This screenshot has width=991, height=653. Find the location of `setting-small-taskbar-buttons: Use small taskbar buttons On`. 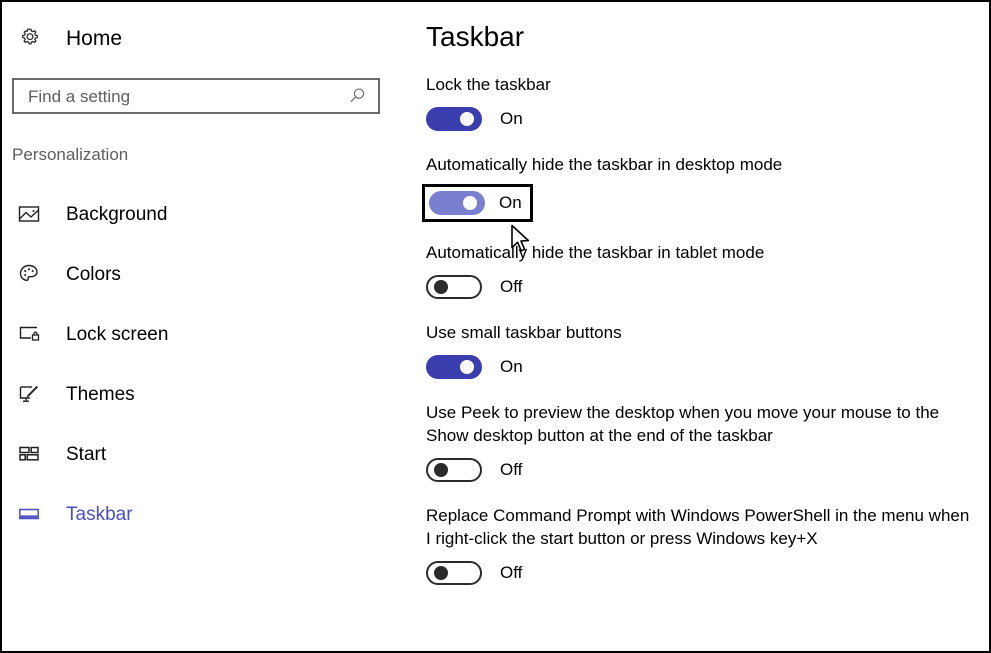

setting-small-taskbar-buttons: Use small taskbar buttons On is located at coordinates (702, 352).